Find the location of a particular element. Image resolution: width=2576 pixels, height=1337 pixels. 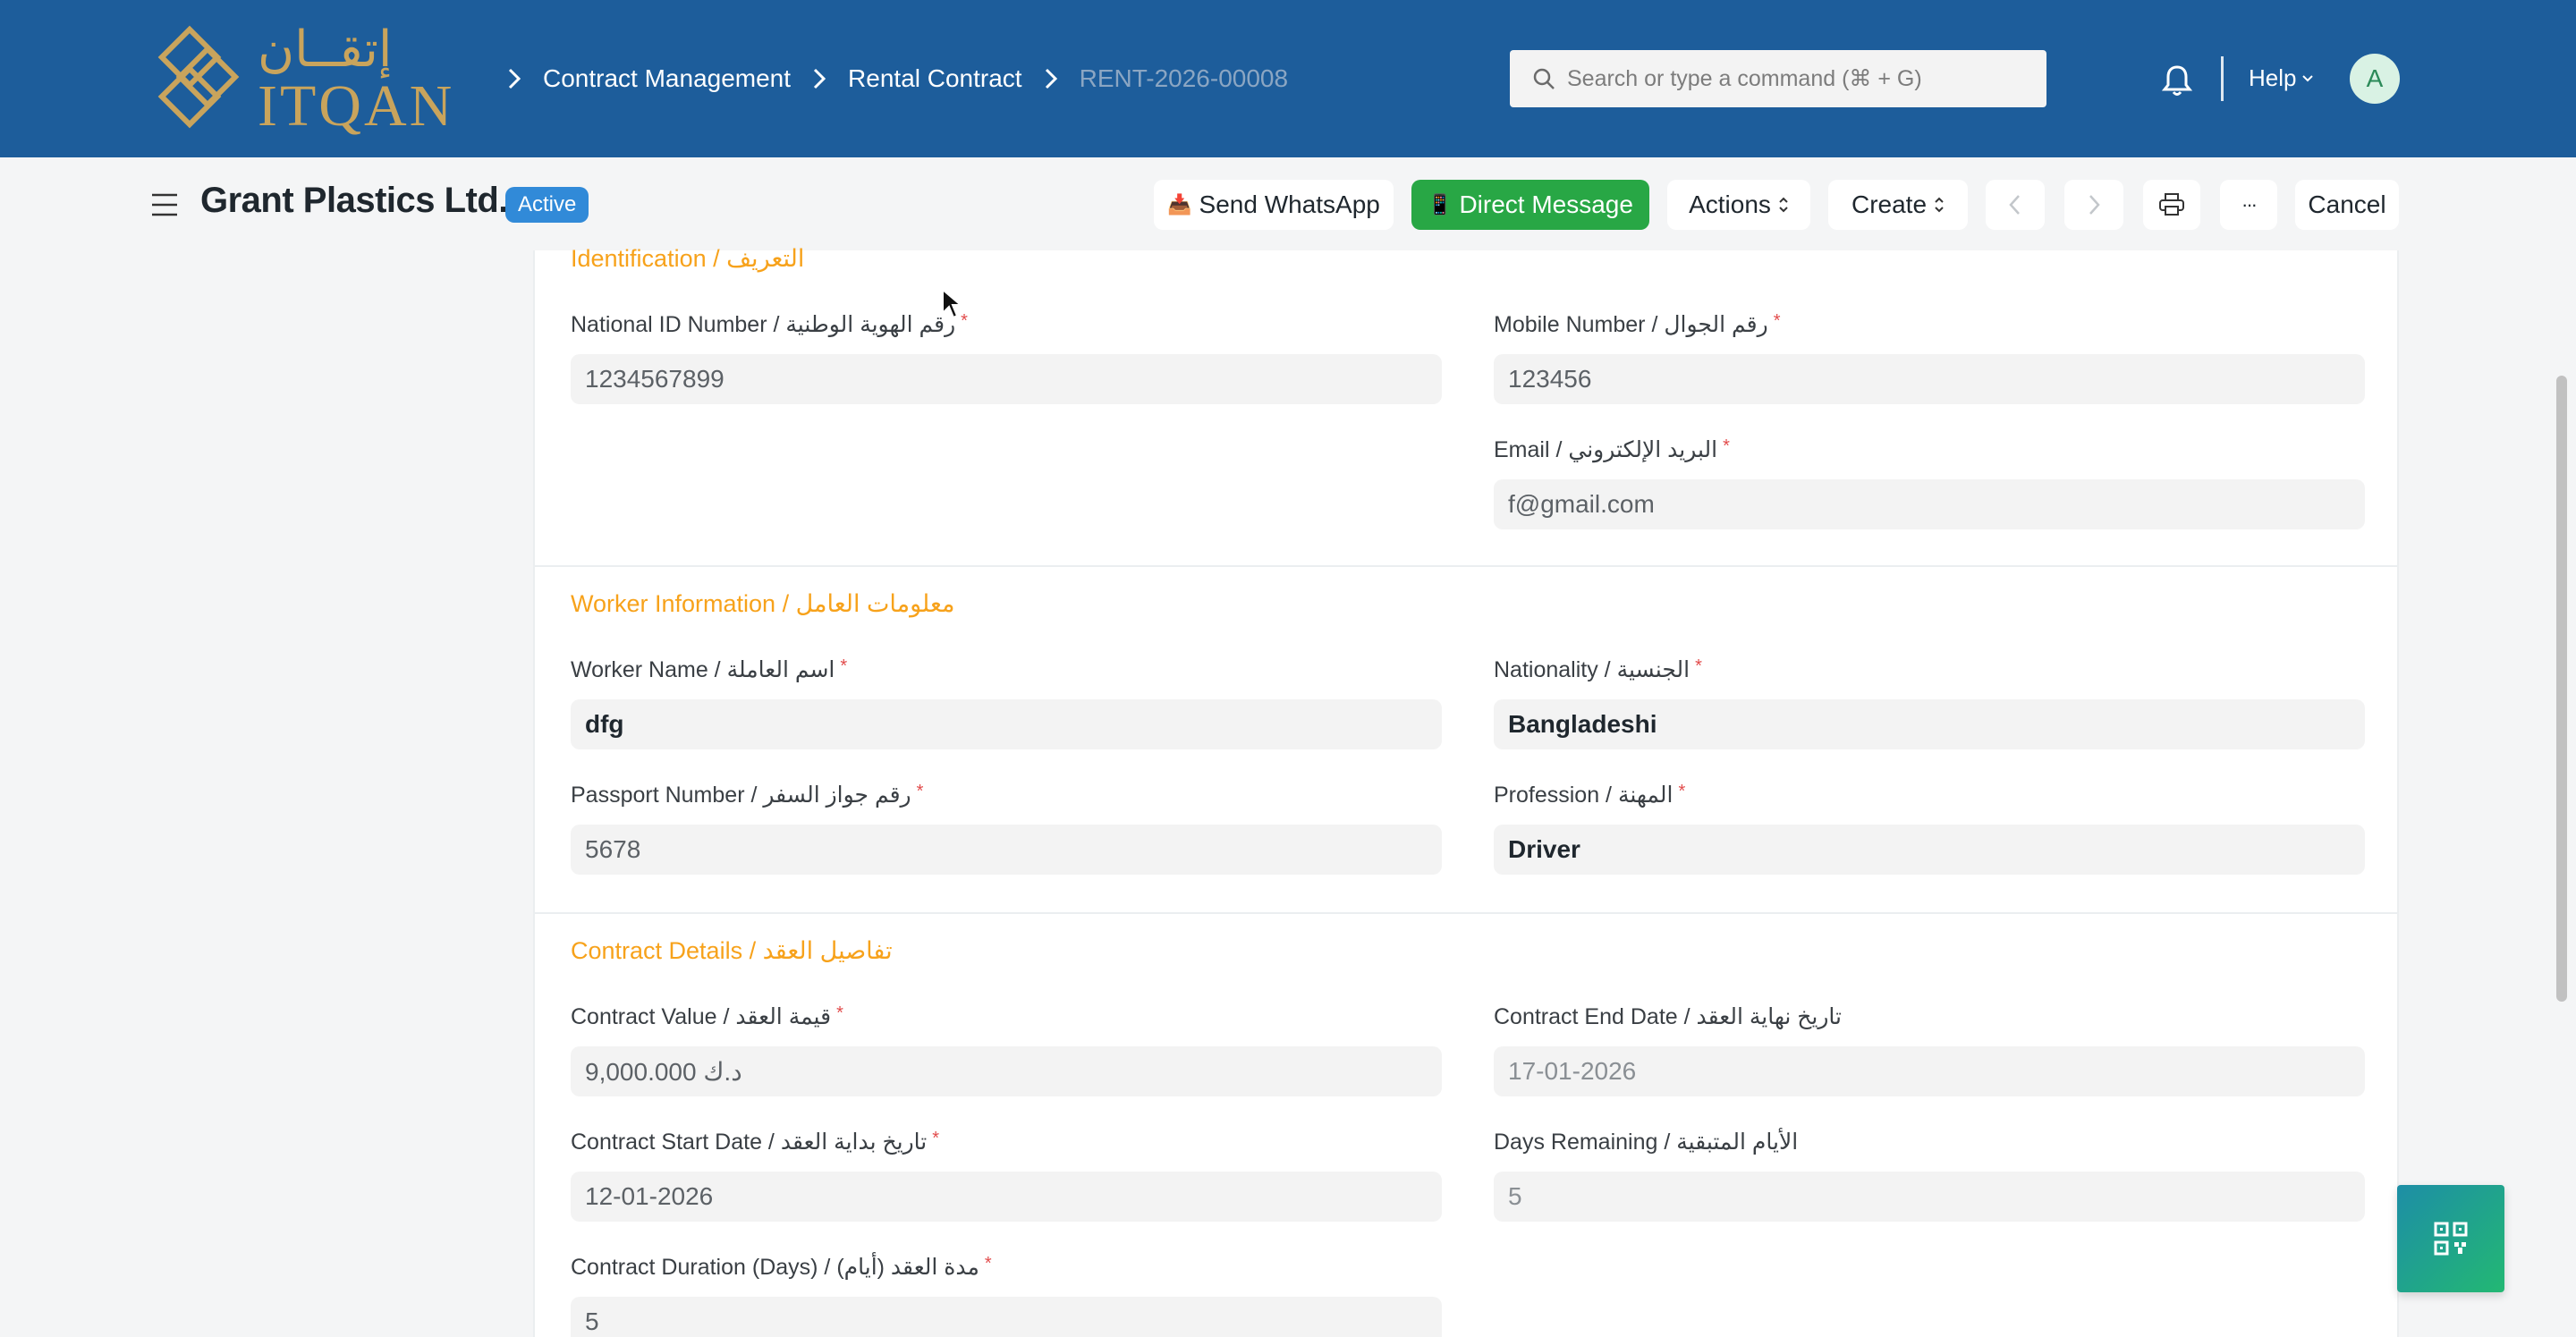

help-label: Help is located at coordinates (2273, 77).